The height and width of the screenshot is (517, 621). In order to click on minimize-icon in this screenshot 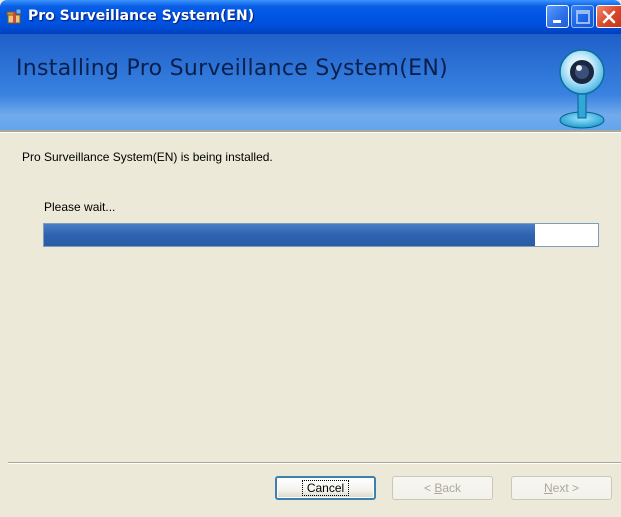, I will do `click(557, 21)`.